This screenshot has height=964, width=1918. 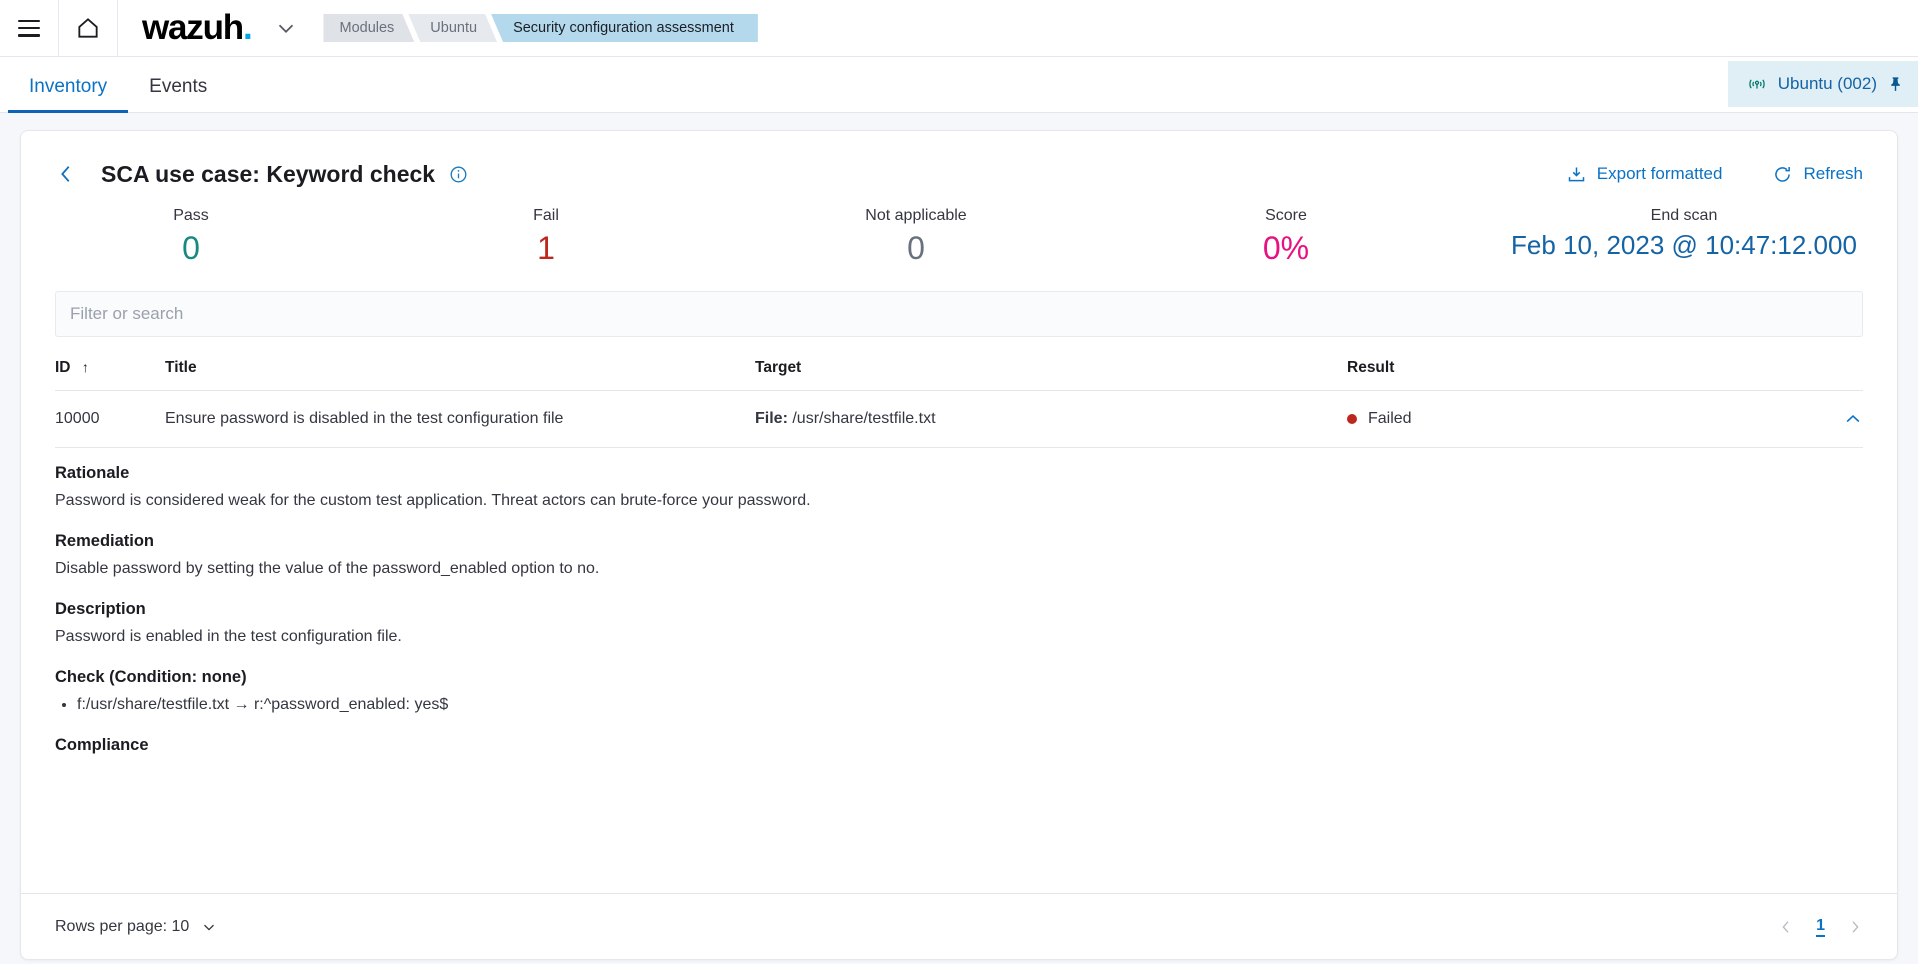 I want to click on refresh-icon, so click(x=1782, y=174).